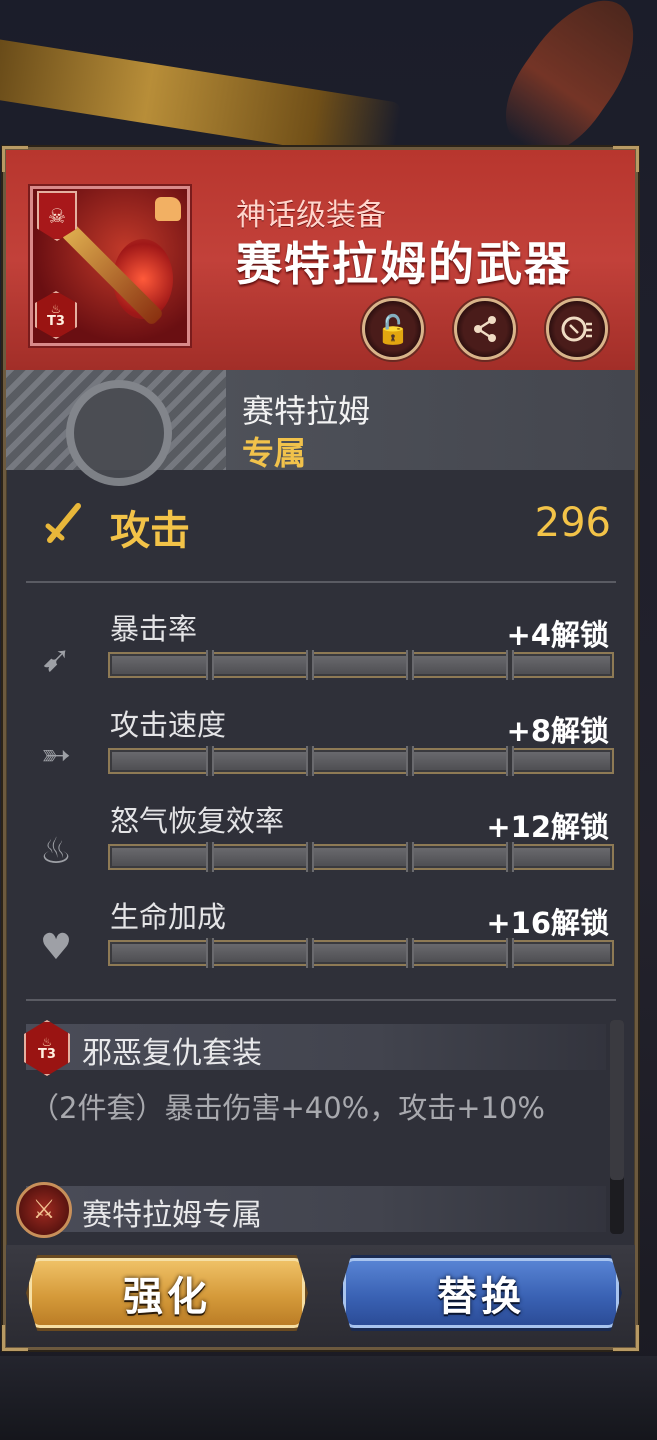 This screenshot has height=1440, width=657. I want to click on lock-icon: 🔓, so click(393, 329).